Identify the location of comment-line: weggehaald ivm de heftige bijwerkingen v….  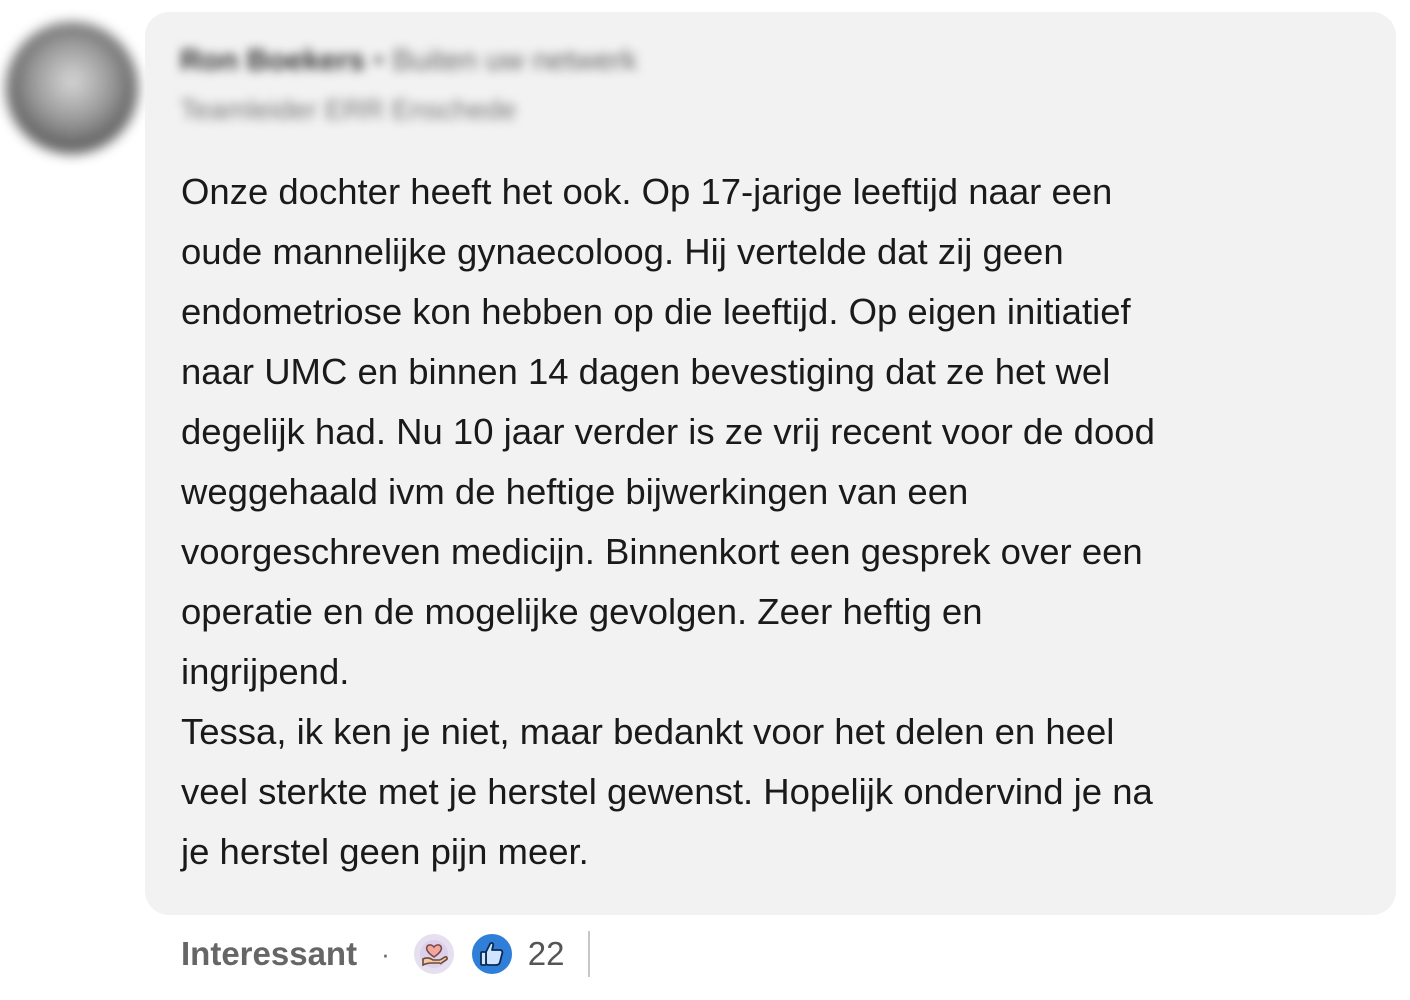
(575, 491).